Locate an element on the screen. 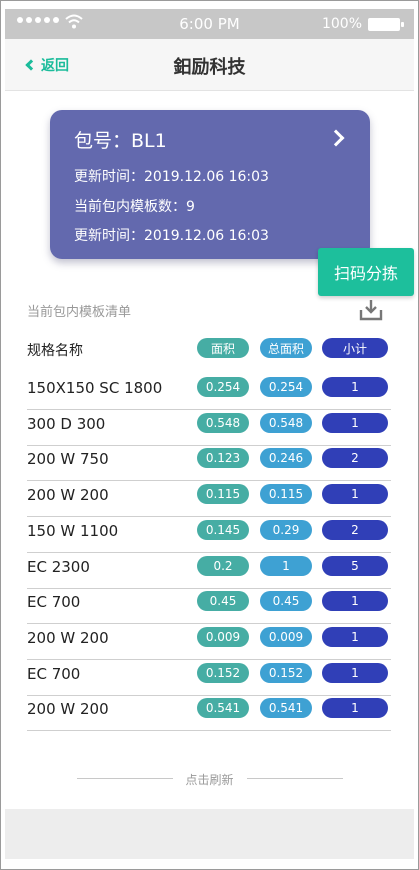 The height and width of the screenshot is (870, 419). row-area: 0.541 is located at coordinates (223, 708).